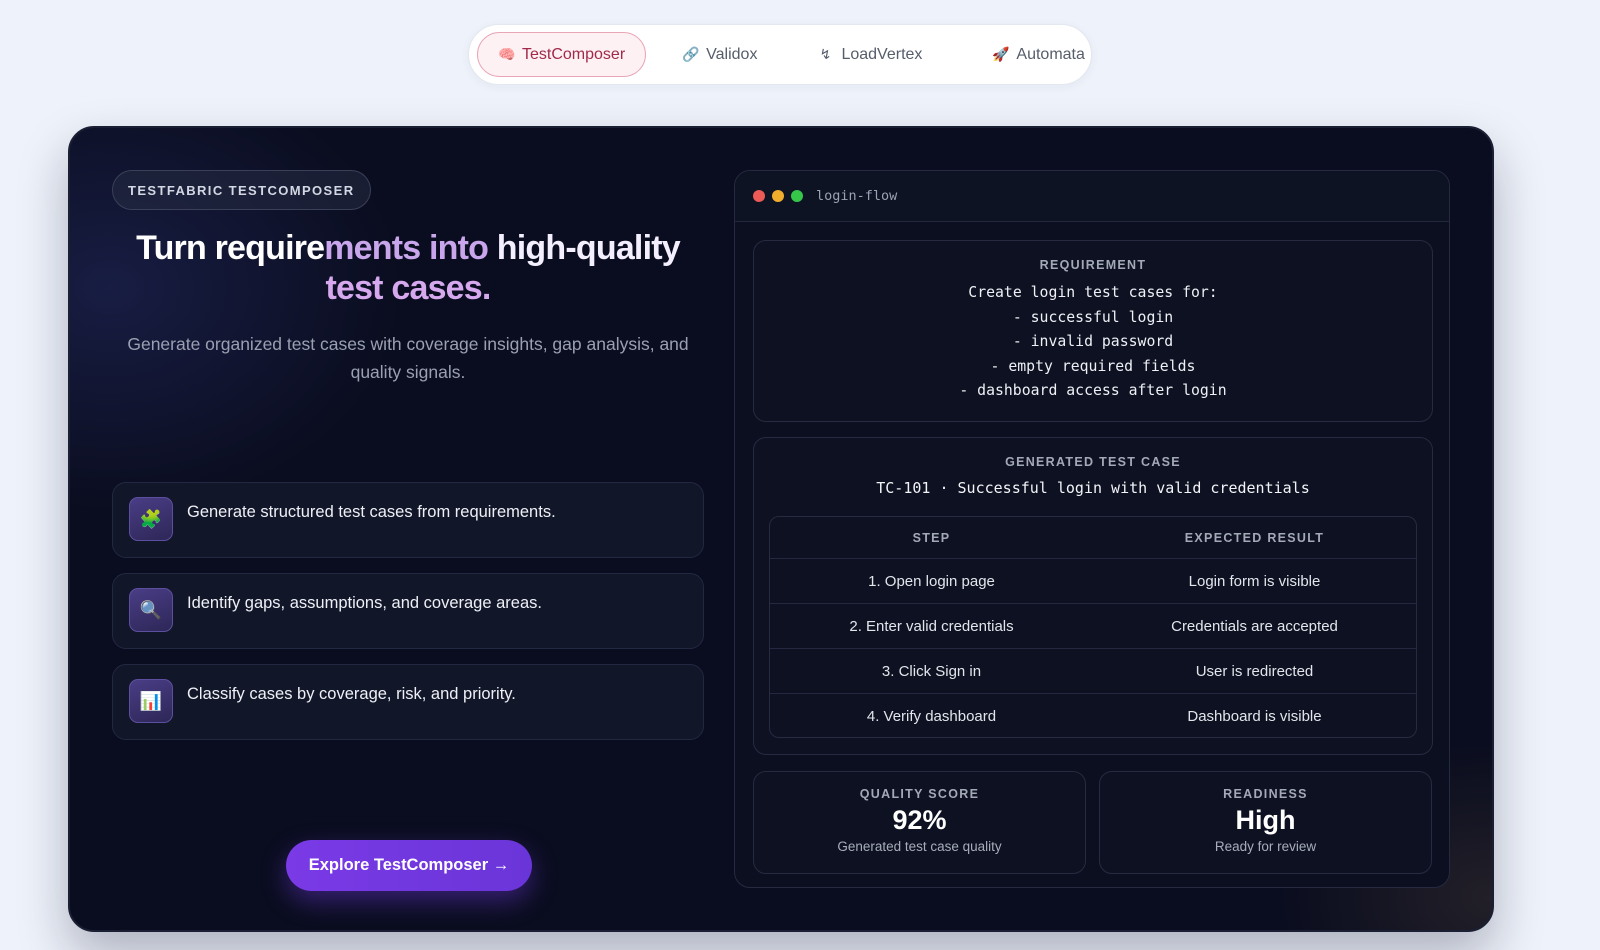 This screenshot has width=1600, height=950. I want to click on maximize-dot-icon, so click(797, 196).